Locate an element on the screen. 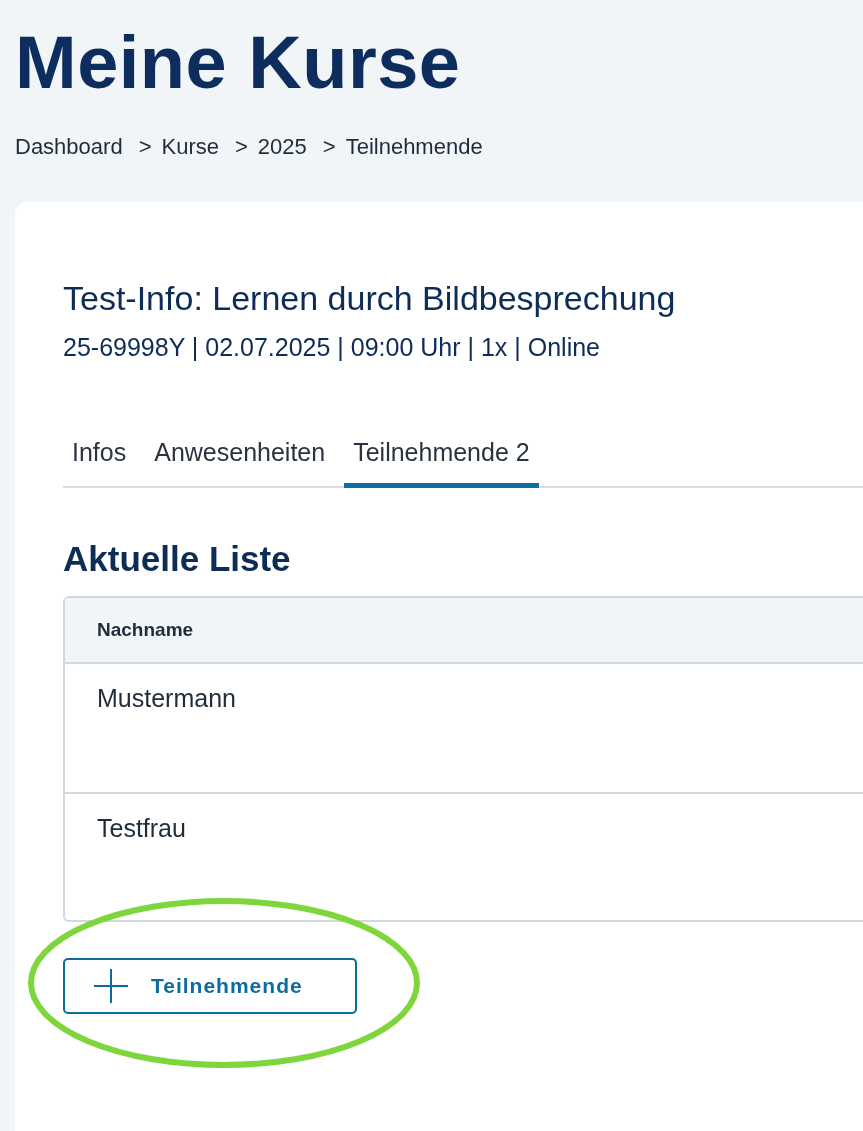 The image size is (863, 1131). tab: Infos is located at coordinates (99, 458).